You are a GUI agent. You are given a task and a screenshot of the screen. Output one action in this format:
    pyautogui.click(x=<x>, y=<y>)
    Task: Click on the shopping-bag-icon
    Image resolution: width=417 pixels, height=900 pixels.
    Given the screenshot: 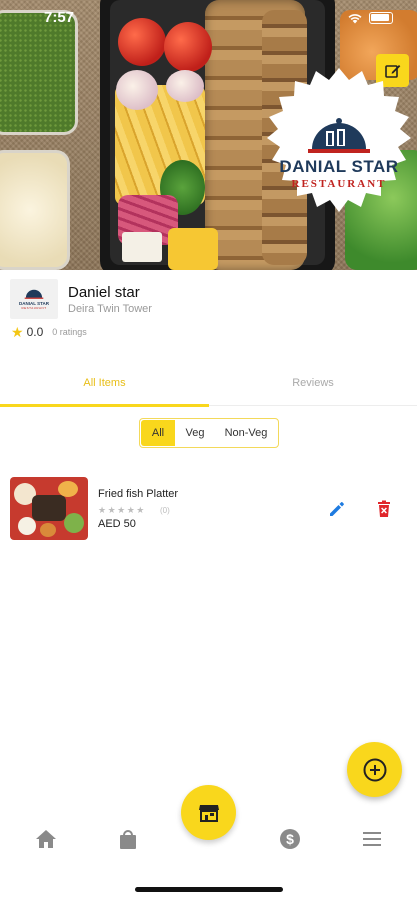 What is the action you would take?
    pyautogui.click(x=128, y=839)
    